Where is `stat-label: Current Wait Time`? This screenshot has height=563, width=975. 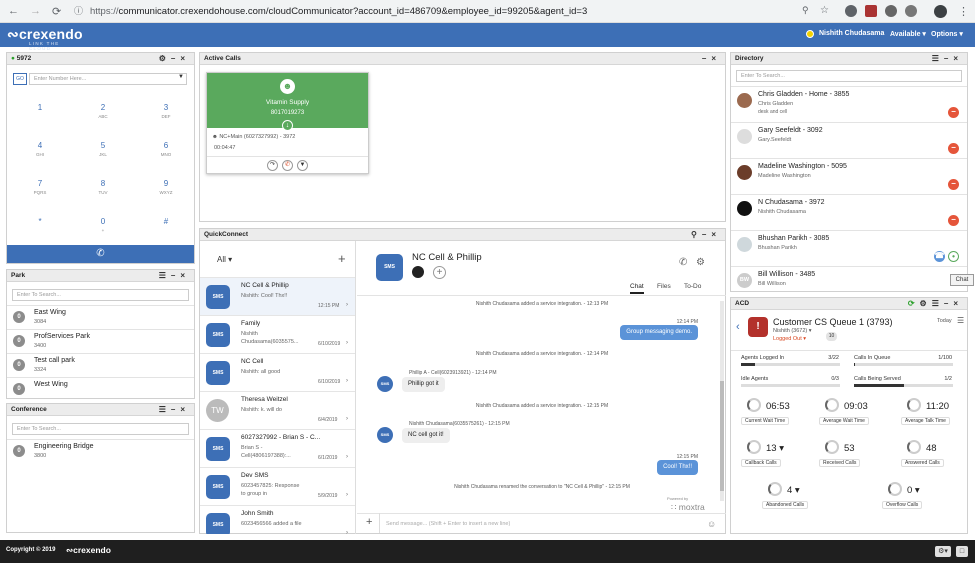
stat-label: Current Wait Time is located at coordinates (765, 421).